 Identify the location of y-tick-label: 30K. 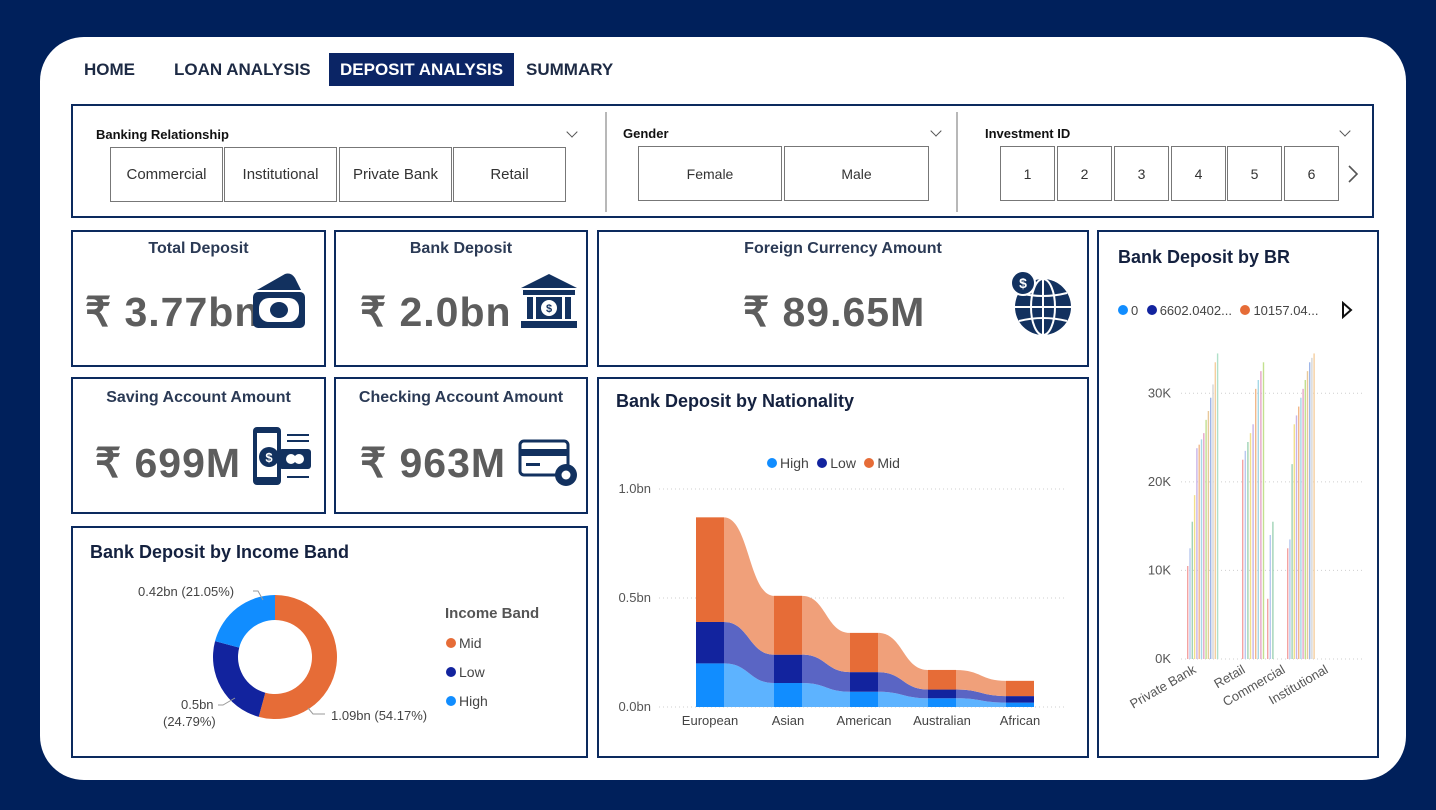
(1159, 392).